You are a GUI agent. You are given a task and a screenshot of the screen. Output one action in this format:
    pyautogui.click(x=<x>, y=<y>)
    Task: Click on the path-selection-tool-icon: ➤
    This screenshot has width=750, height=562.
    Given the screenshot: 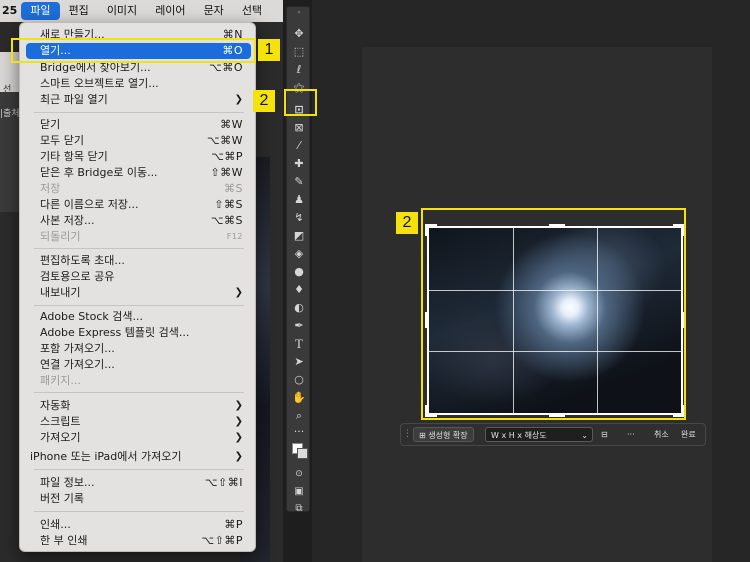 What is the action you would take?
    pyautogui.click(x=299, y=361)
    